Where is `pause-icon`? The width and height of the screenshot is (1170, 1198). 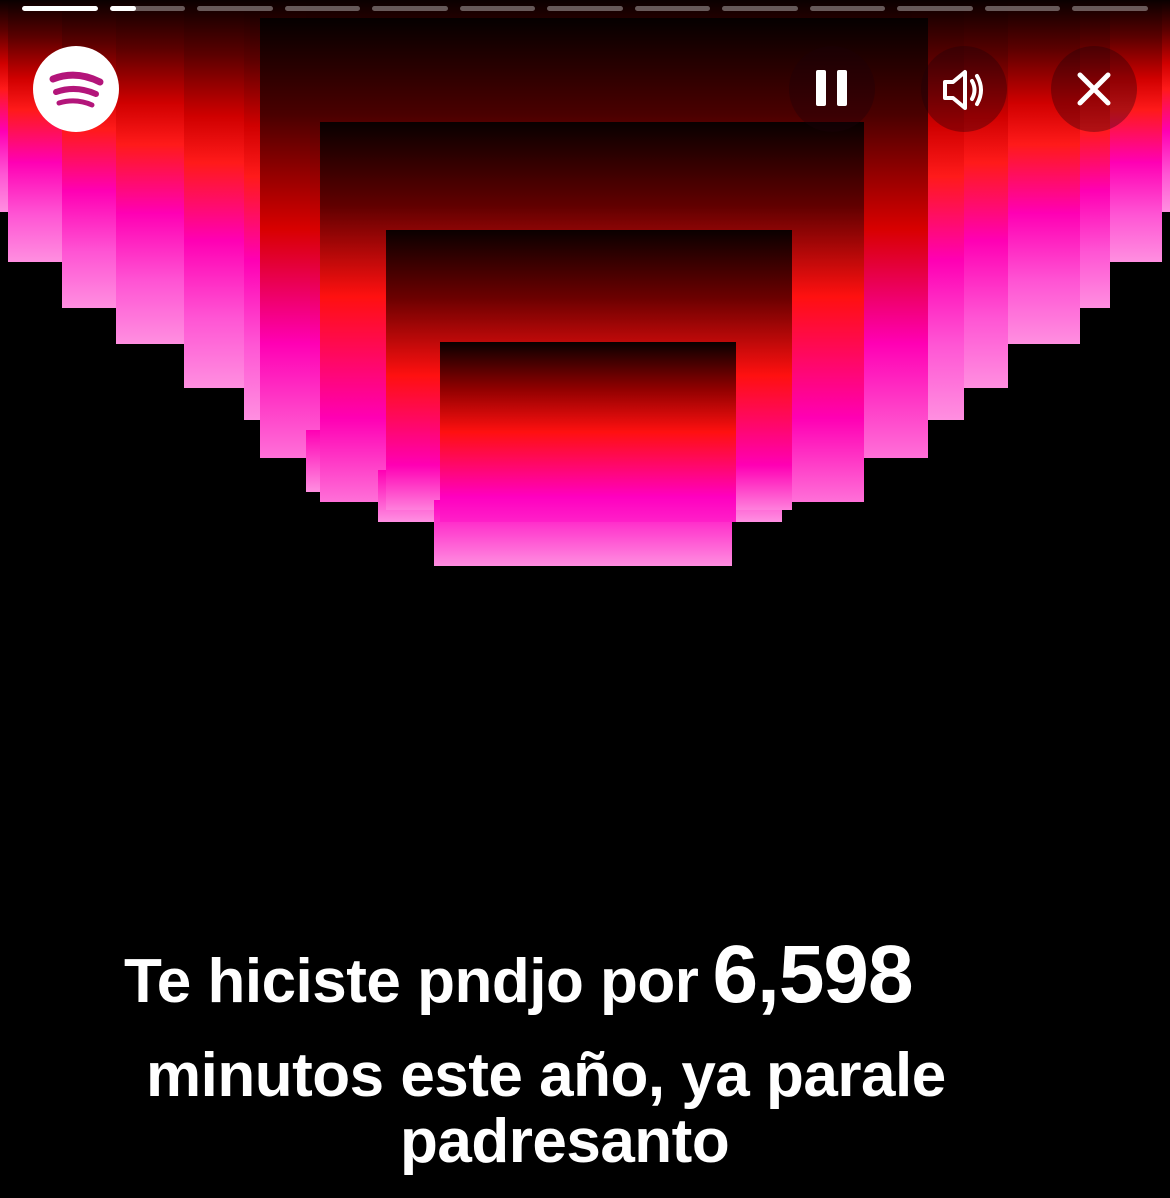
pause-icon is located at coordinates (831, 88).